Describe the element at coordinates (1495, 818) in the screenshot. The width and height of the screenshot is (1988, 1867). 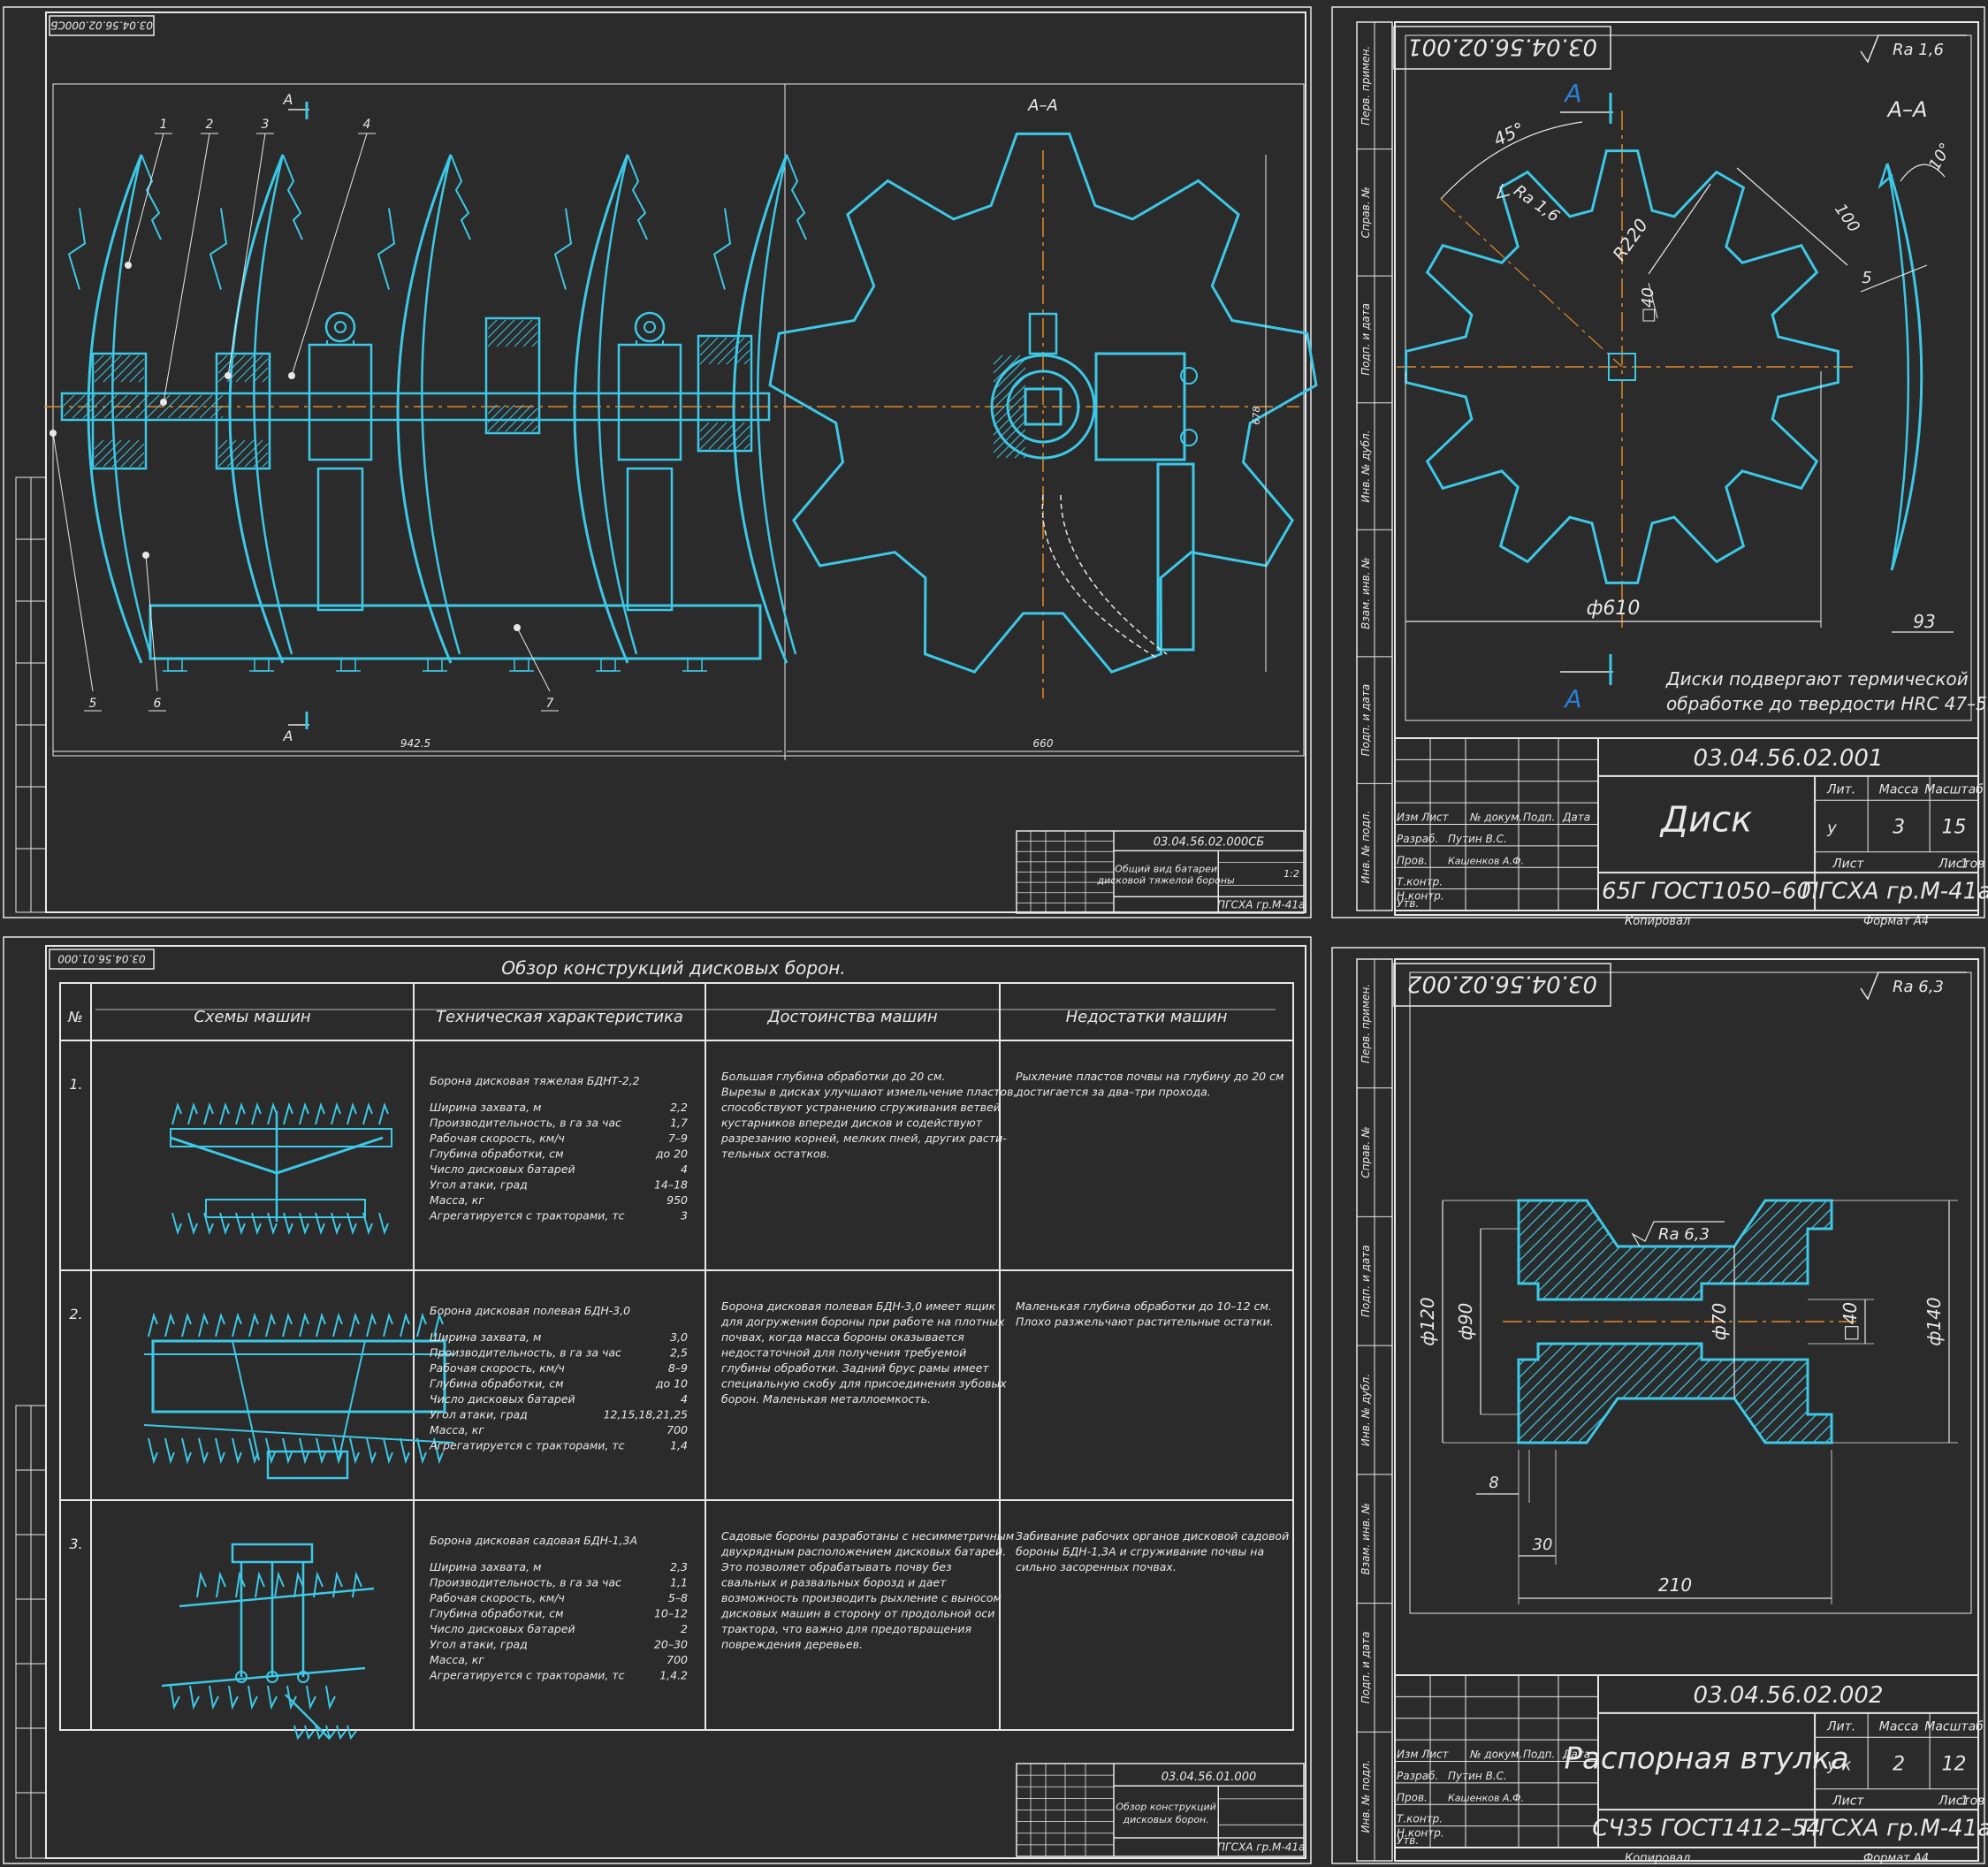
I see `stamp-rows-doc: № докум.` at that location.